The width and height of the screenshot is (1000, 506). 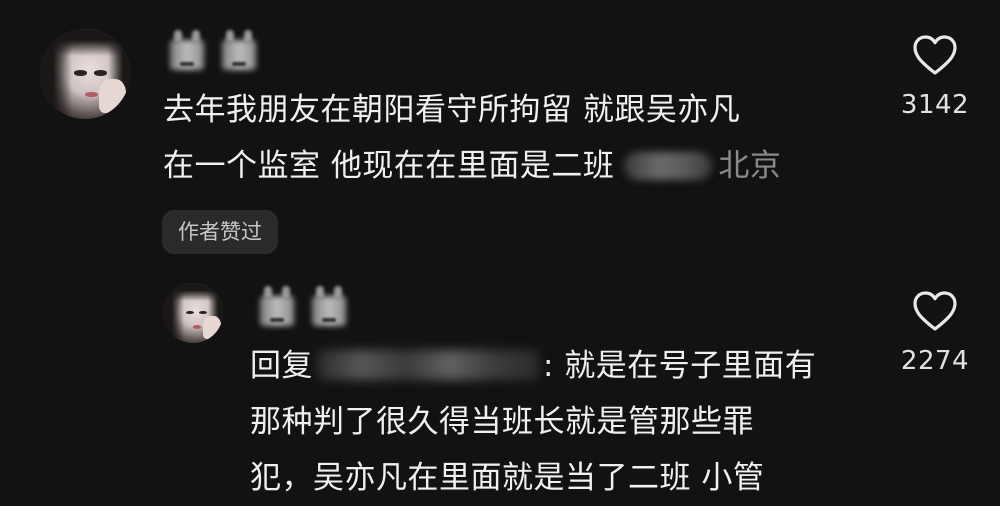 I want to click on comment-line: 去年我朋友在朝阳看守所拘留 就跟吴亦凡, so click(x=452, y=110).